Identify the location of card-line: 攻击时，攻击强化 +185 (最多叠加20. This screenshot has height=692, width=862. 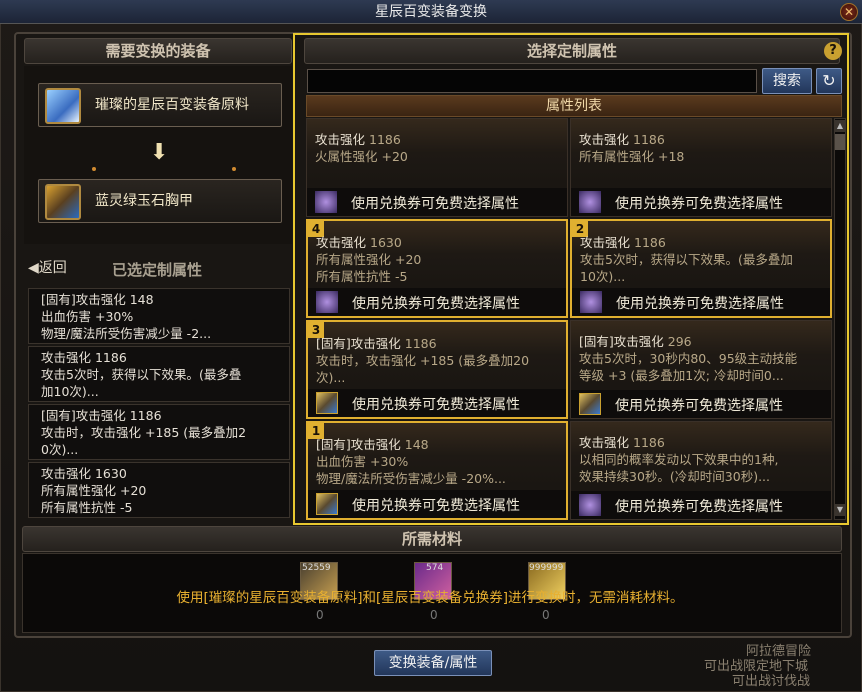
(423, 360).